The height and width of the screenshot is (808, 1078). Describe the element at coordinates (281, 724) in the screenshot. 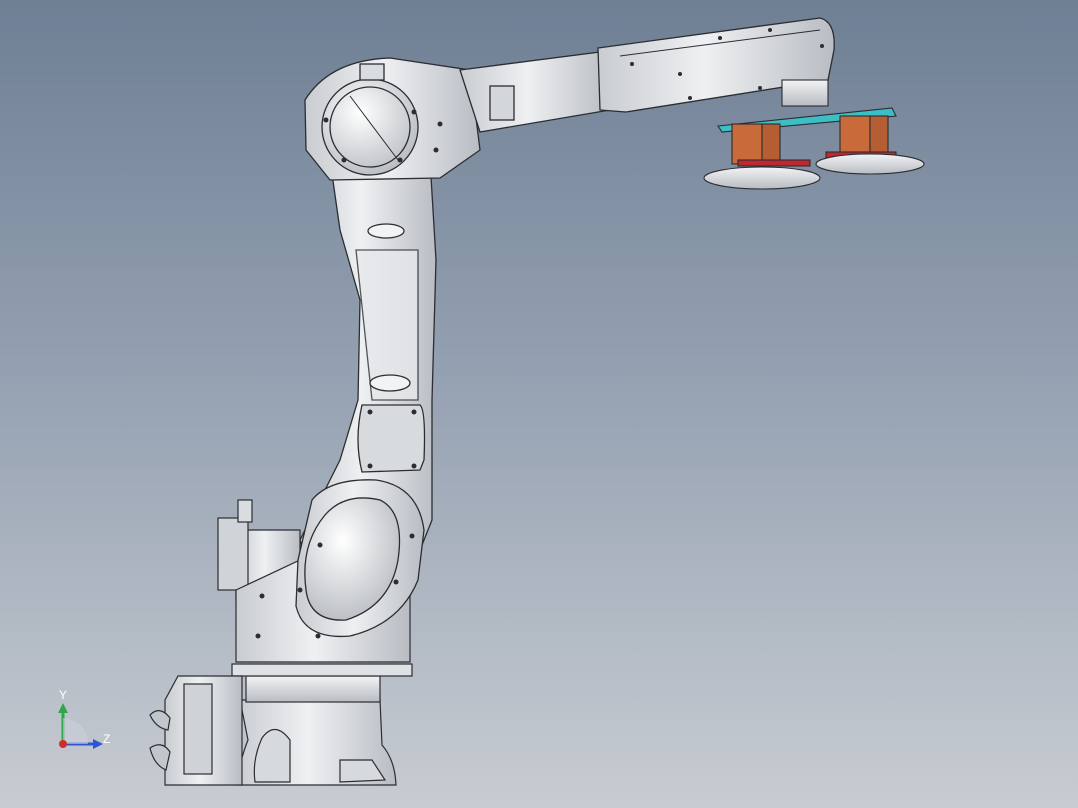

I see `robot-base` at that location.